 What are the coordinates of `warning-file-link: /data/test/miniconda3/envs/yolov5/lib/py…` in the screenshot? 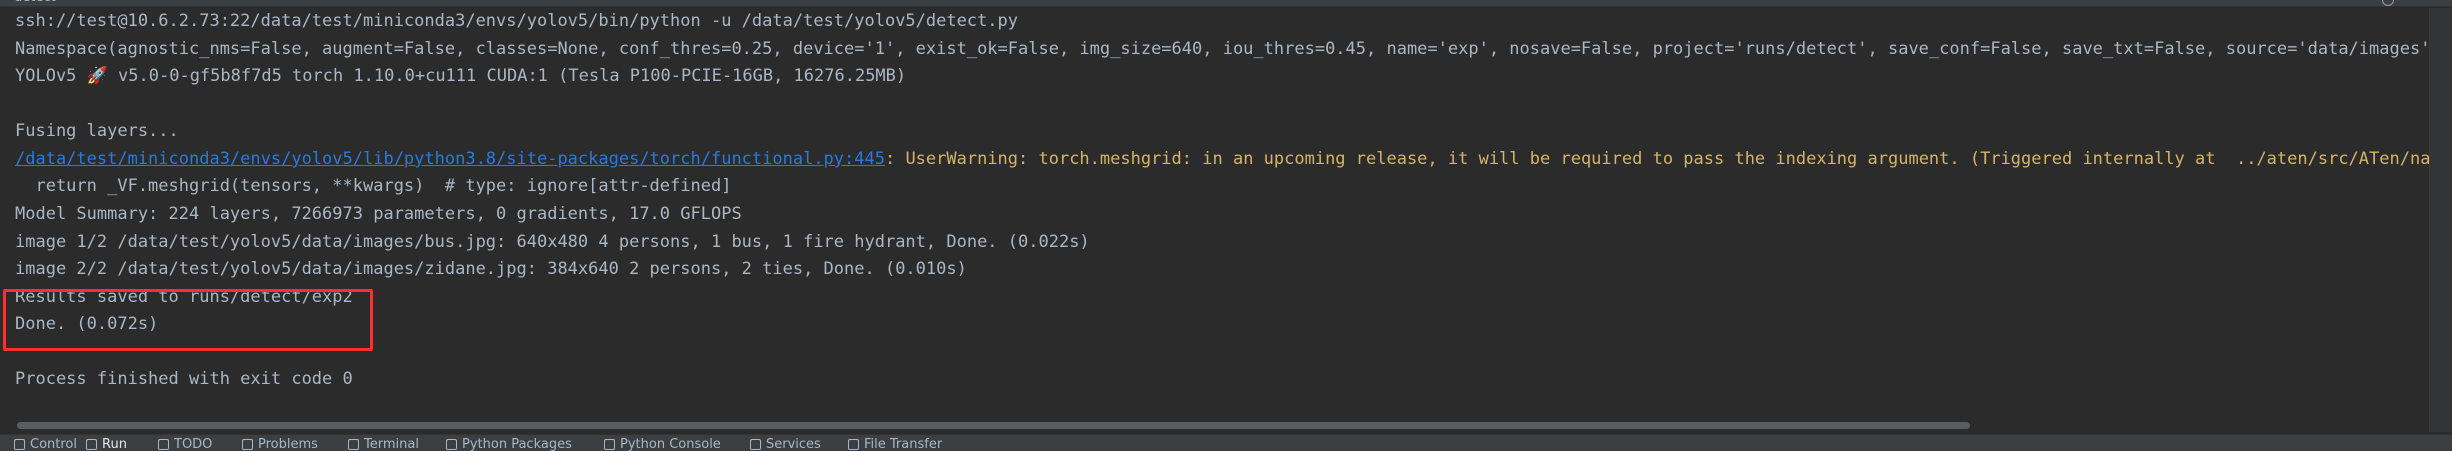 It's located at (450, 159).